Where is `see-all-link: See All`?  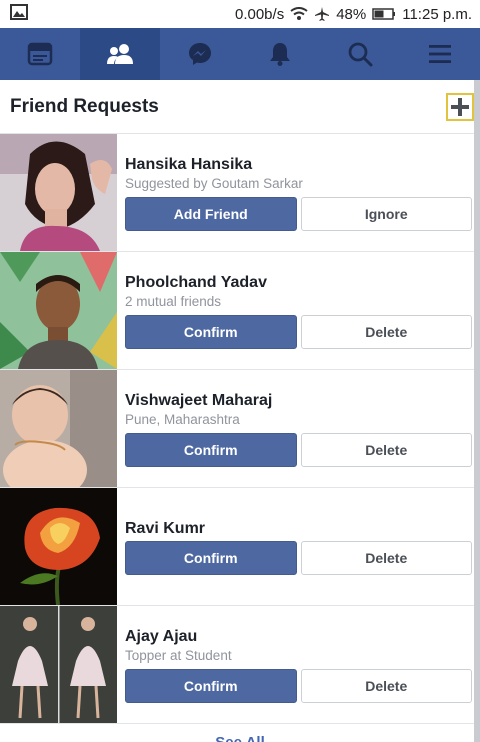 see-all-link: See All is located at coordinates (240, 733).